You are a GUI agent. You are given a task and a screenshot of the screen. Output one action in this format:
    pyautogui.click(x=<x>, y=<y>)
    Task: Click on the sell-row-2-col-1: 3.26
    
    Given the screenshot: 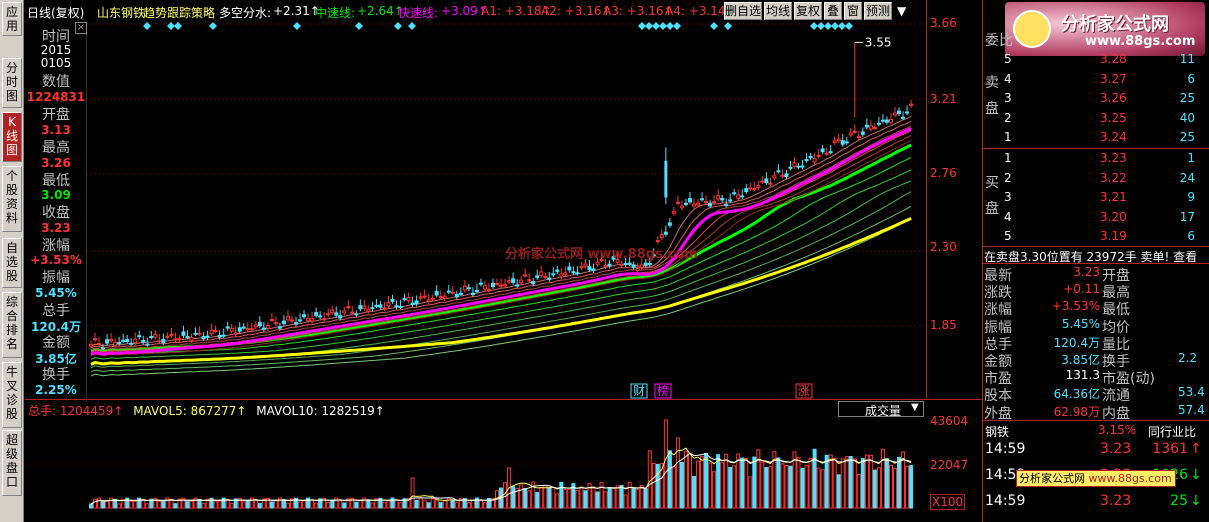 What is the action you would take?
    pyautogui.click(x=1113, y=98)
    